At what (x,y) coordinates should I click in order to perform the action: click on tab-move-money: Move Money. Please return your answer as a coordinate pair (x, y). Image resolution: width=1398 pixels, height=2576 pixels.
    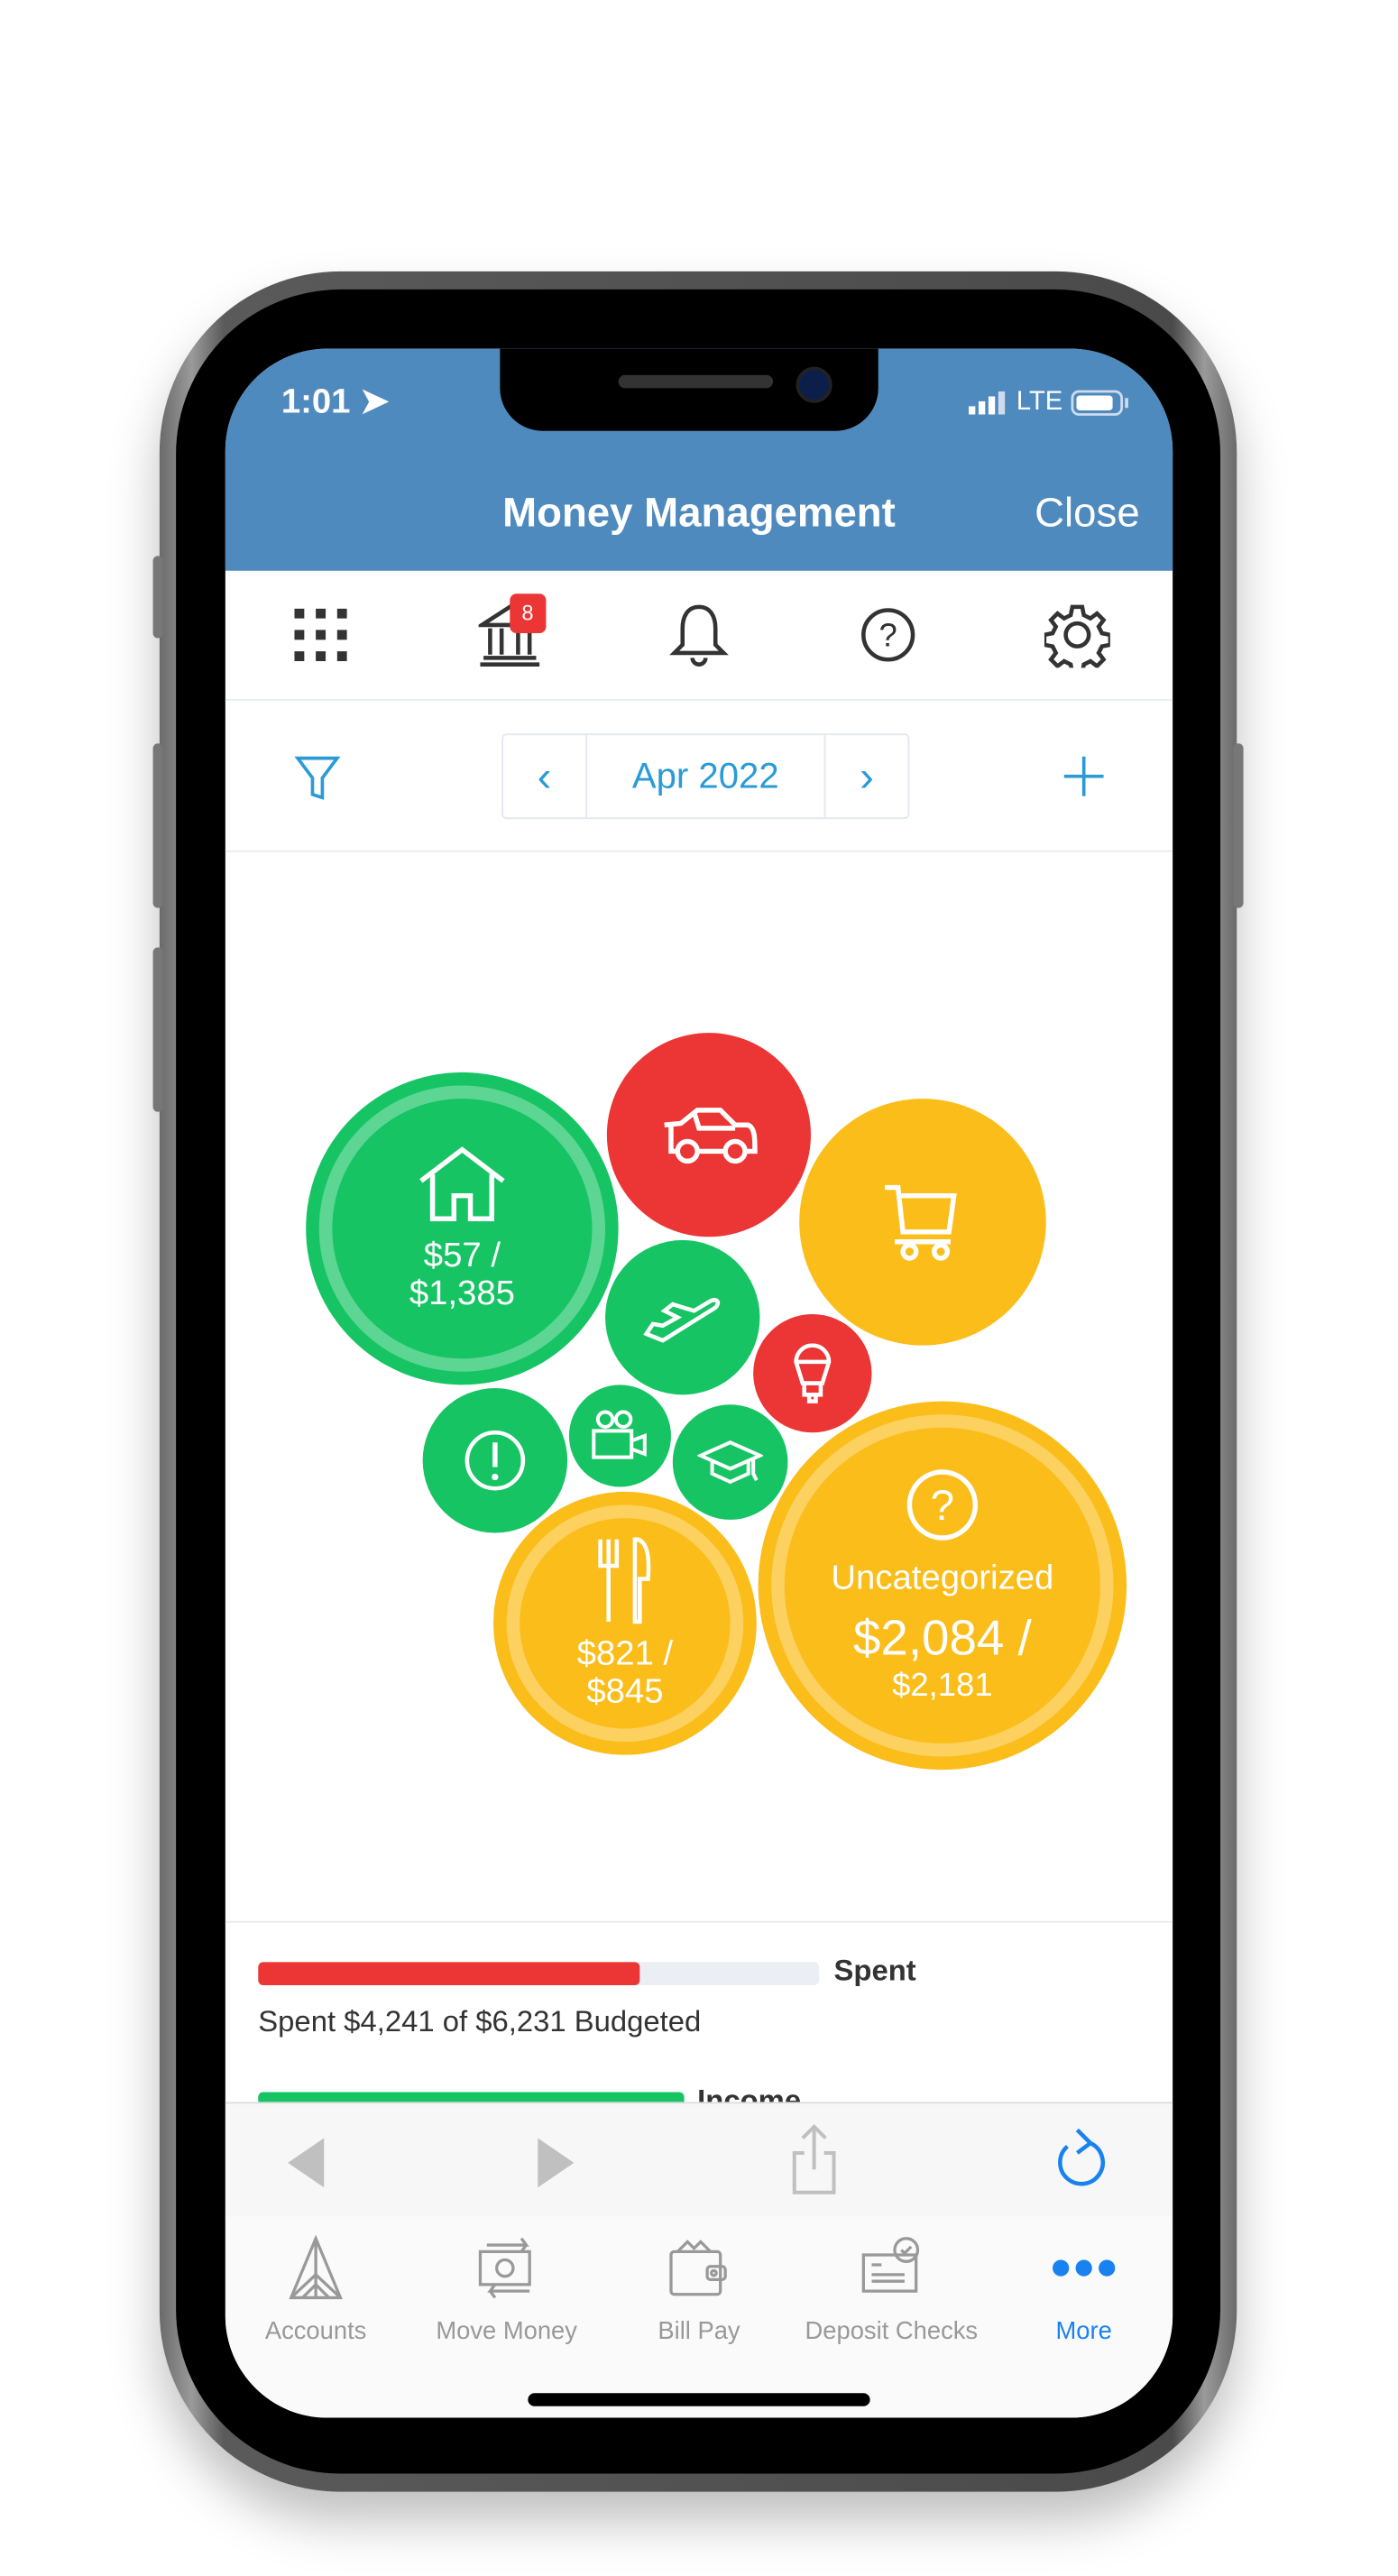
    Looking at the image, I should click on (506, 2288).